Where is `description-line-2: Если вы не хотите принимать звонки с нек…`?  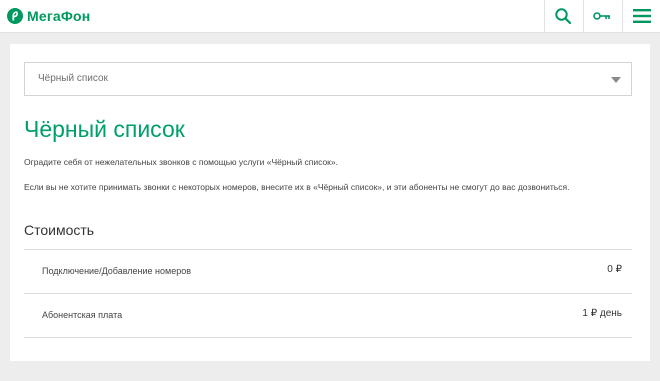
description-line-2: Если вы не хотите принимать звонки с нек… is located at coordinates (297, 187).